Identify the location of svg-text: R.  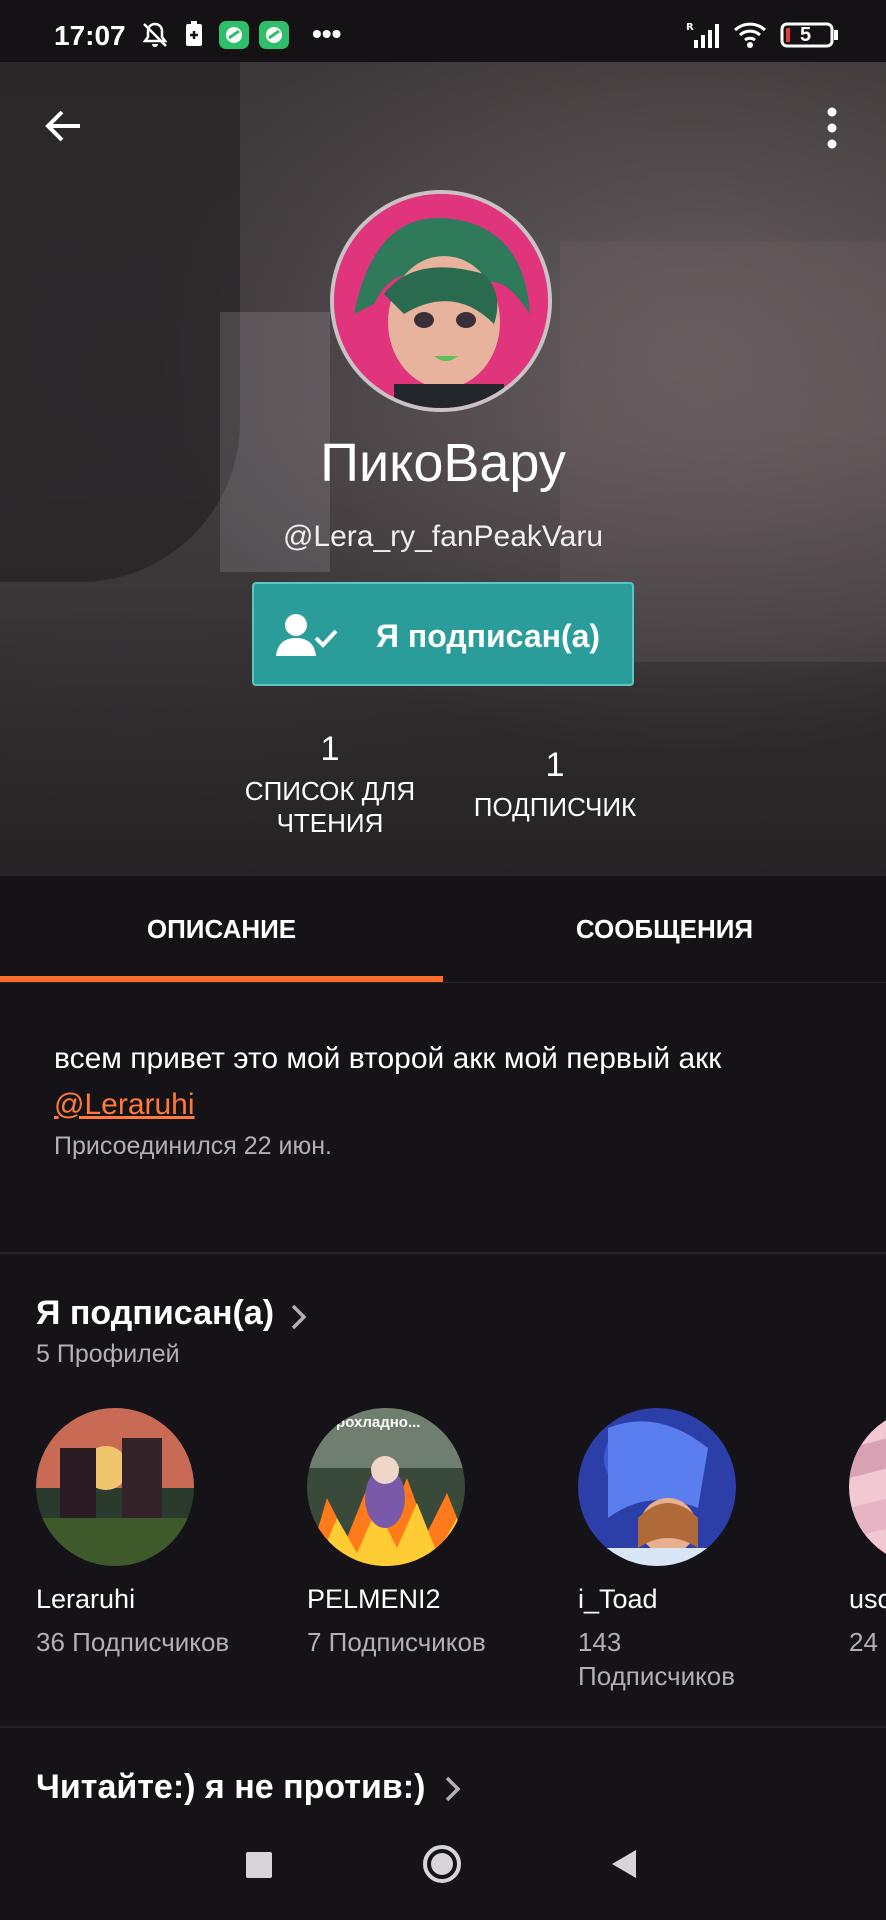
(690, 27).